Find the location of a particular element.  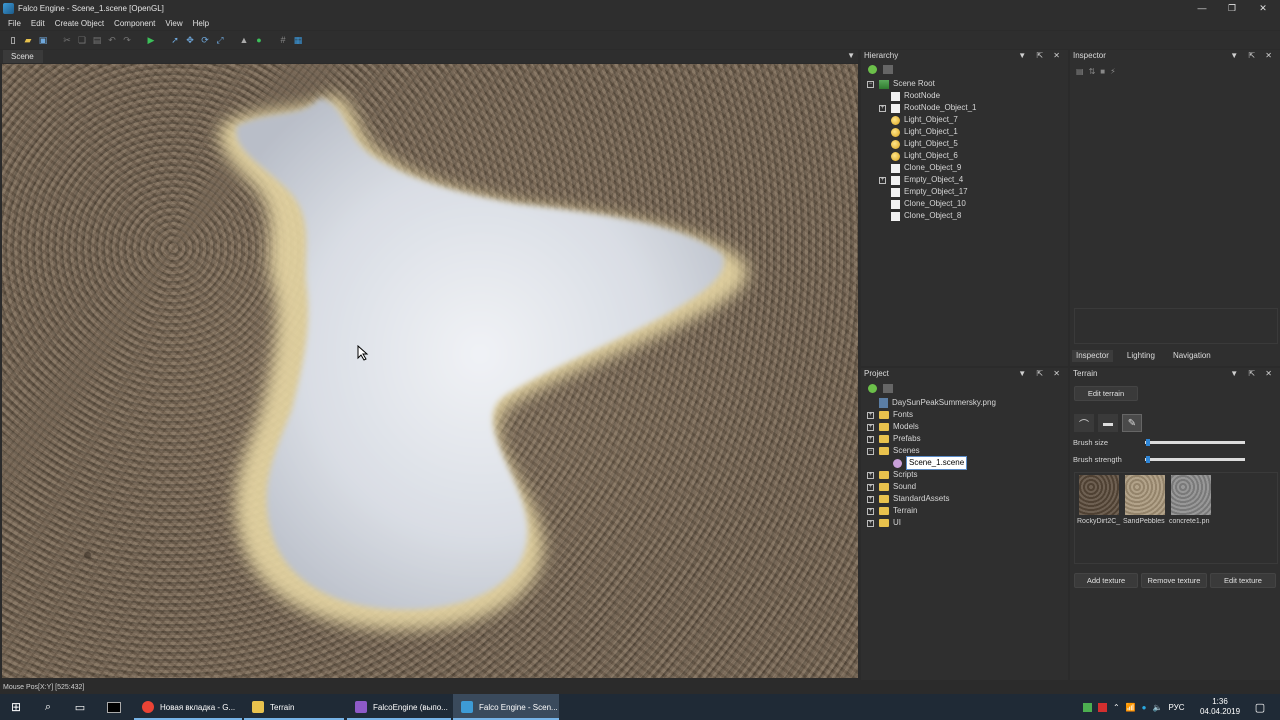

new-file-icon: ▯ is located at coordinates (13, 40).